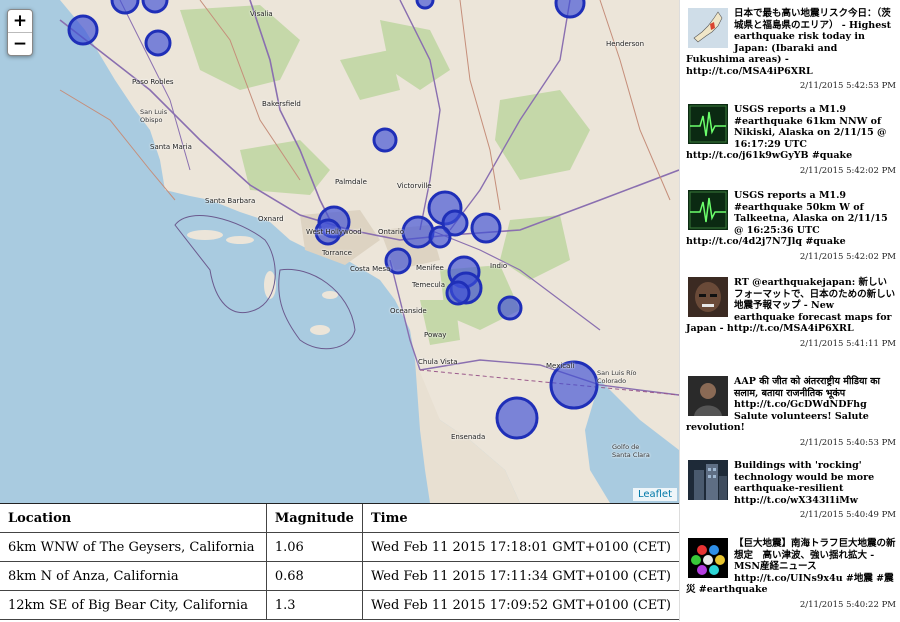  I want to click on tweet-date: 2/11/2015 5:40:49 PM, so click(847, 515).